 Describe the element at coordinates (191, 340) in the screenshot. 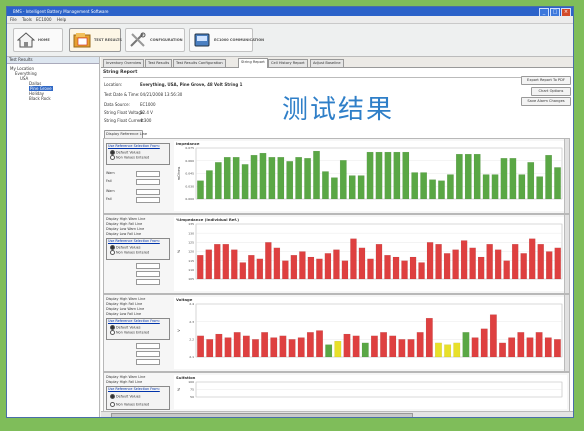

I see `y-tick-label: 2.2` at that location.